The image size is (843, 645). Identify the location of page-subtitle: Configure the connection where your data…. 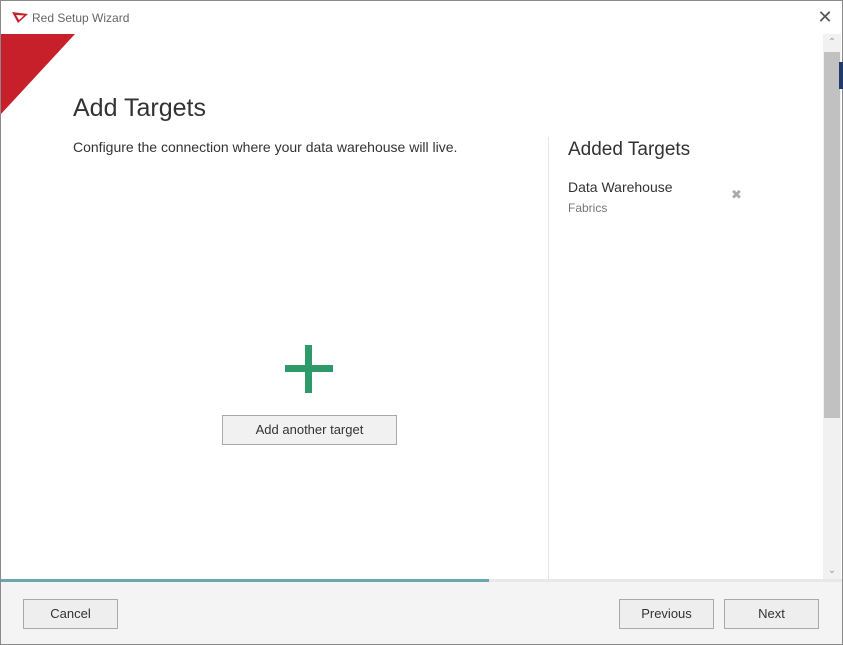
(265, 147).